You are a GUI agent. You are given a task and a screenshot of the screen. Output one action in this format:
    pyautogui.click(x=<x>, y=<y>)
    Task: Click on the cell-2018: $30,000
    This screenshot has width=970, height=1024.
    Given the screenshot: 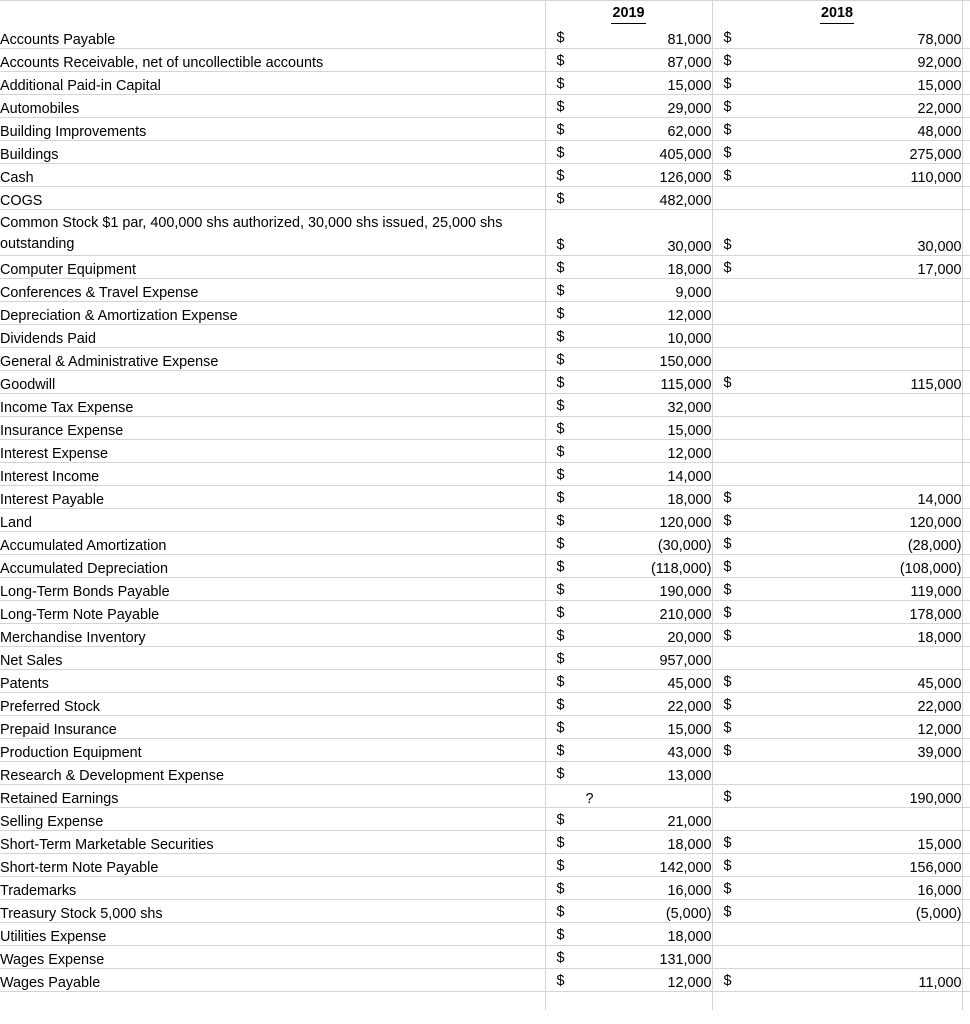 What is the action you would take?
    pyautogui.click(x=837, y=232)
    